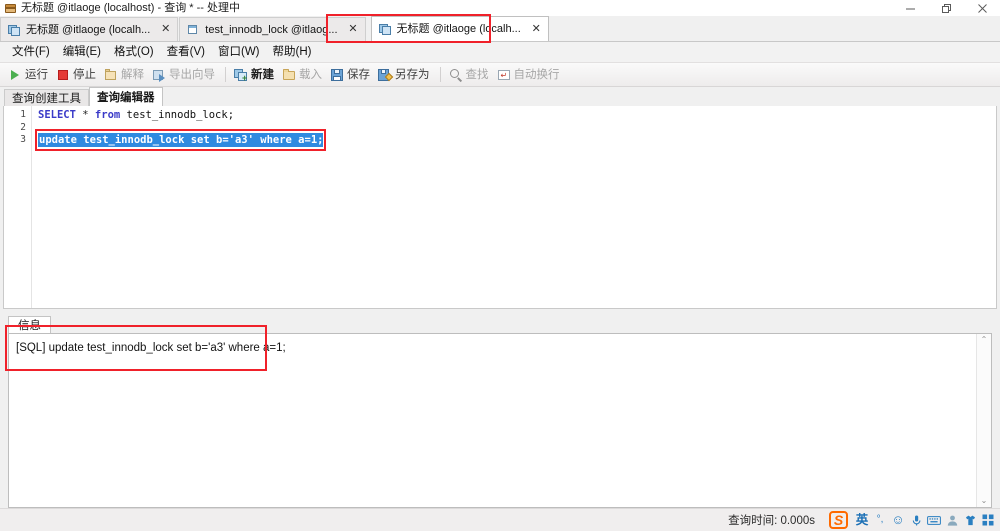  What do you see at coordinates (412, 74) in the screenshot?
I see `save-as-button-label: 另存为` at bounding box center [412, 74].